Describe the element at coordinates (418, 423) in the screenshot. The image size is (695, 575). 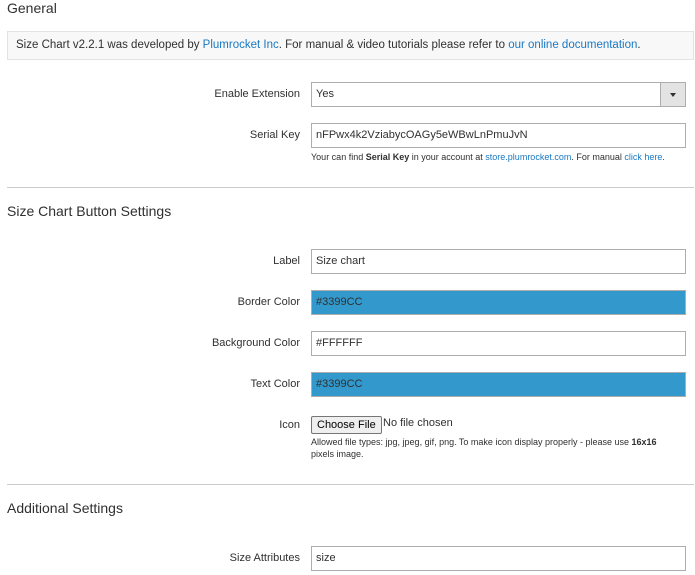
I see `no-file-chosen-text: No file chosen` at that location.